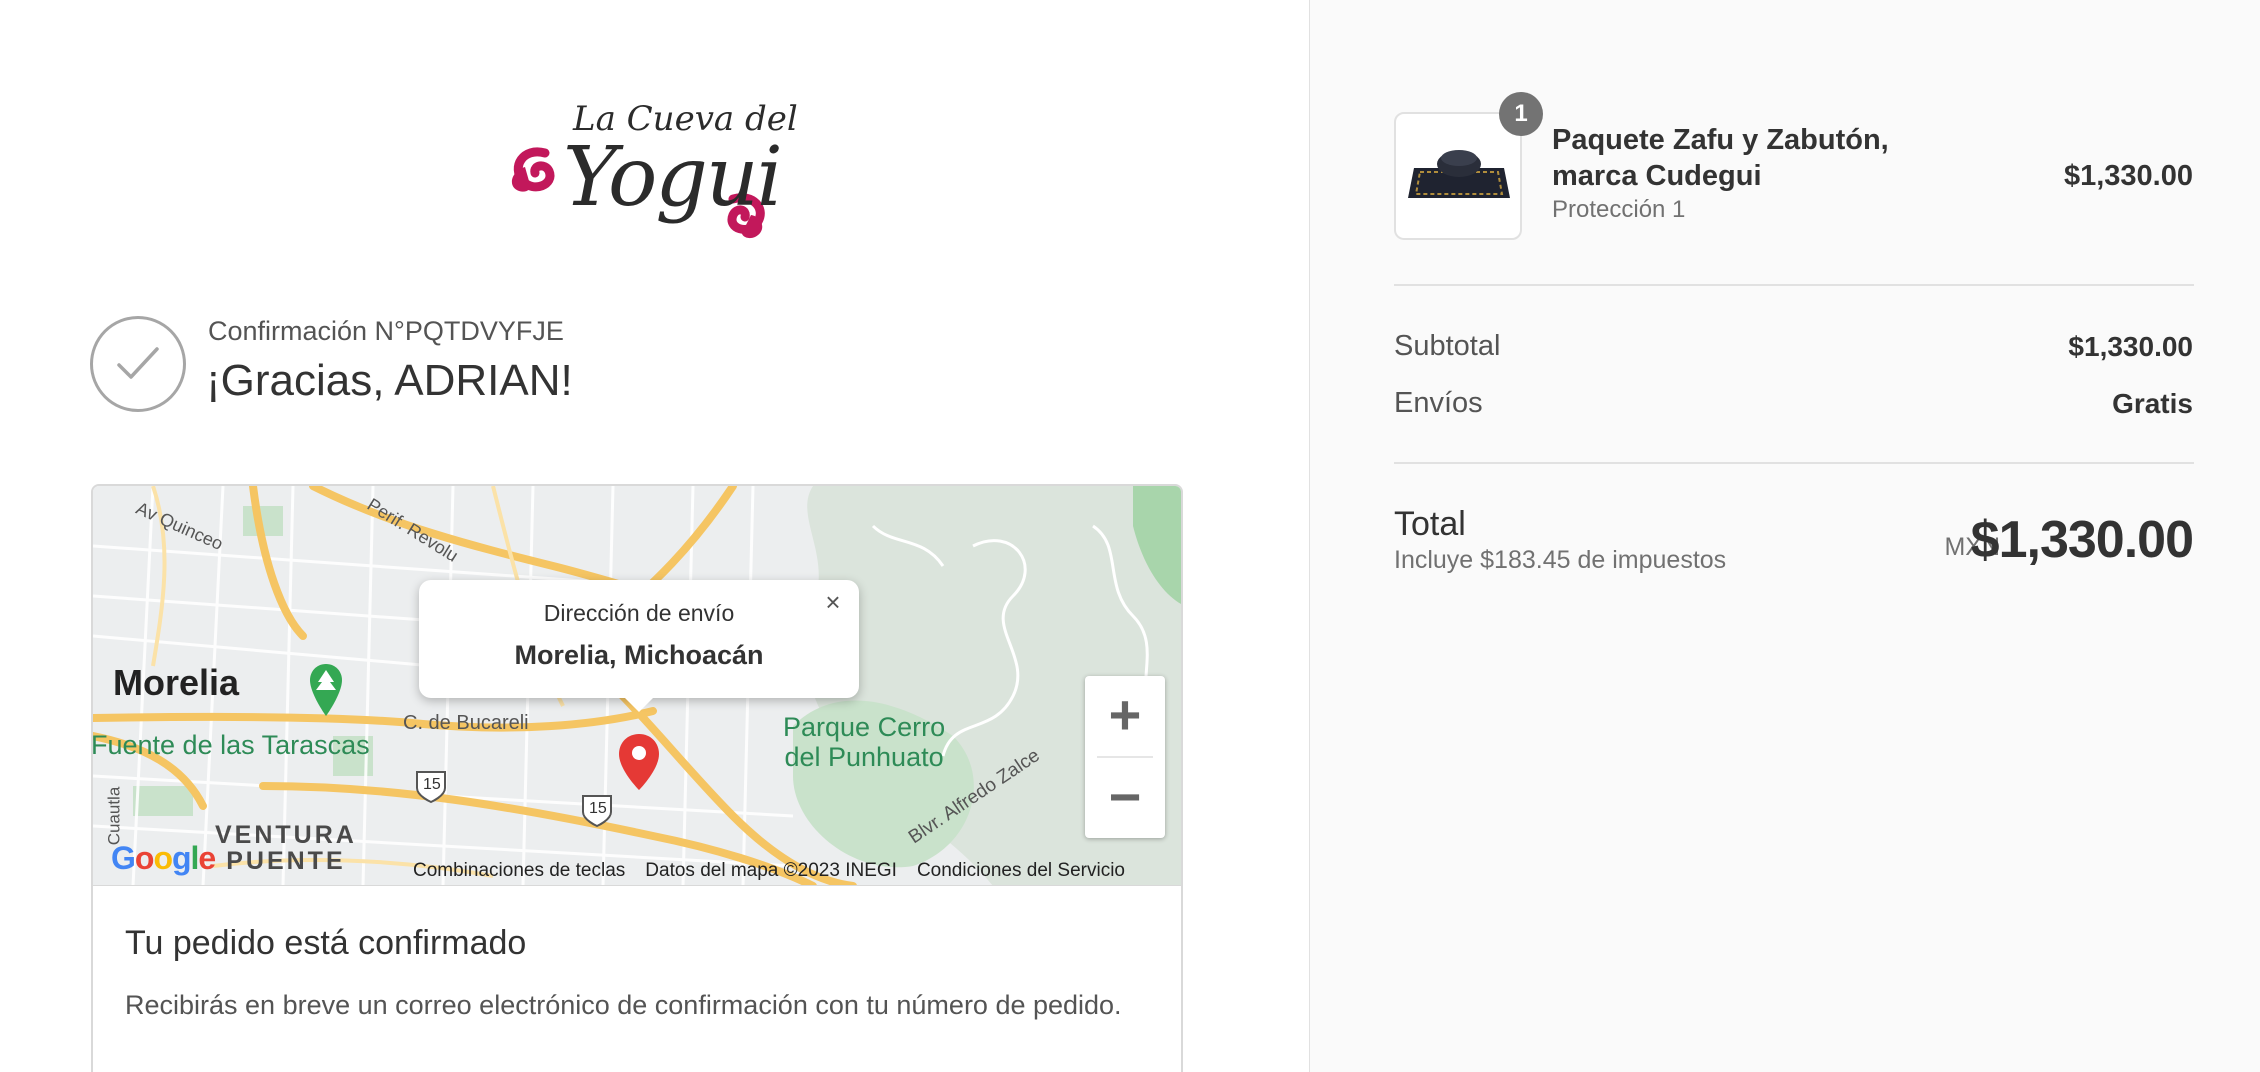 This screenshot has height=1072, width=2260. I want to click on map-label-parque-line2: del Punhuato, so click(864, 757).